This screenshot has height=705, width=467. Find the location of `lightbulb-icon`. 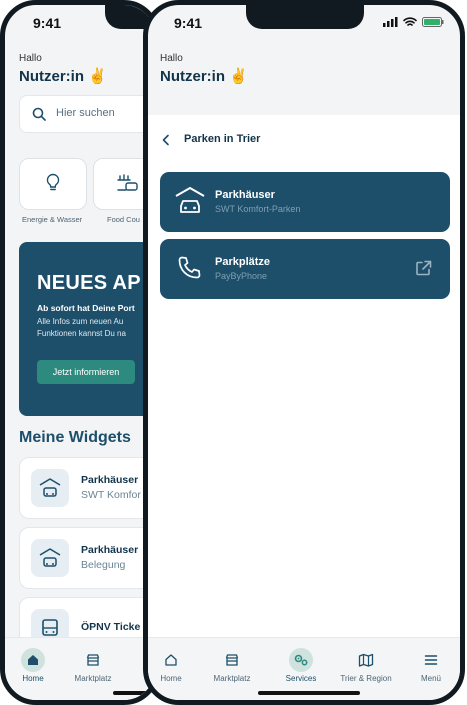

lightbulb-icon is located at coordinates (53, 182).